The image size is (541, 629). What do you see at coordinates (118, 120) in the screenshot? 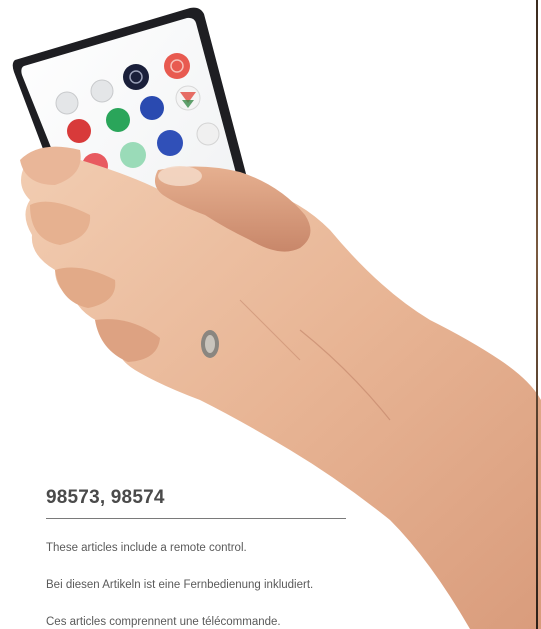
I see `green-icon` at bounding box center [118, 120].